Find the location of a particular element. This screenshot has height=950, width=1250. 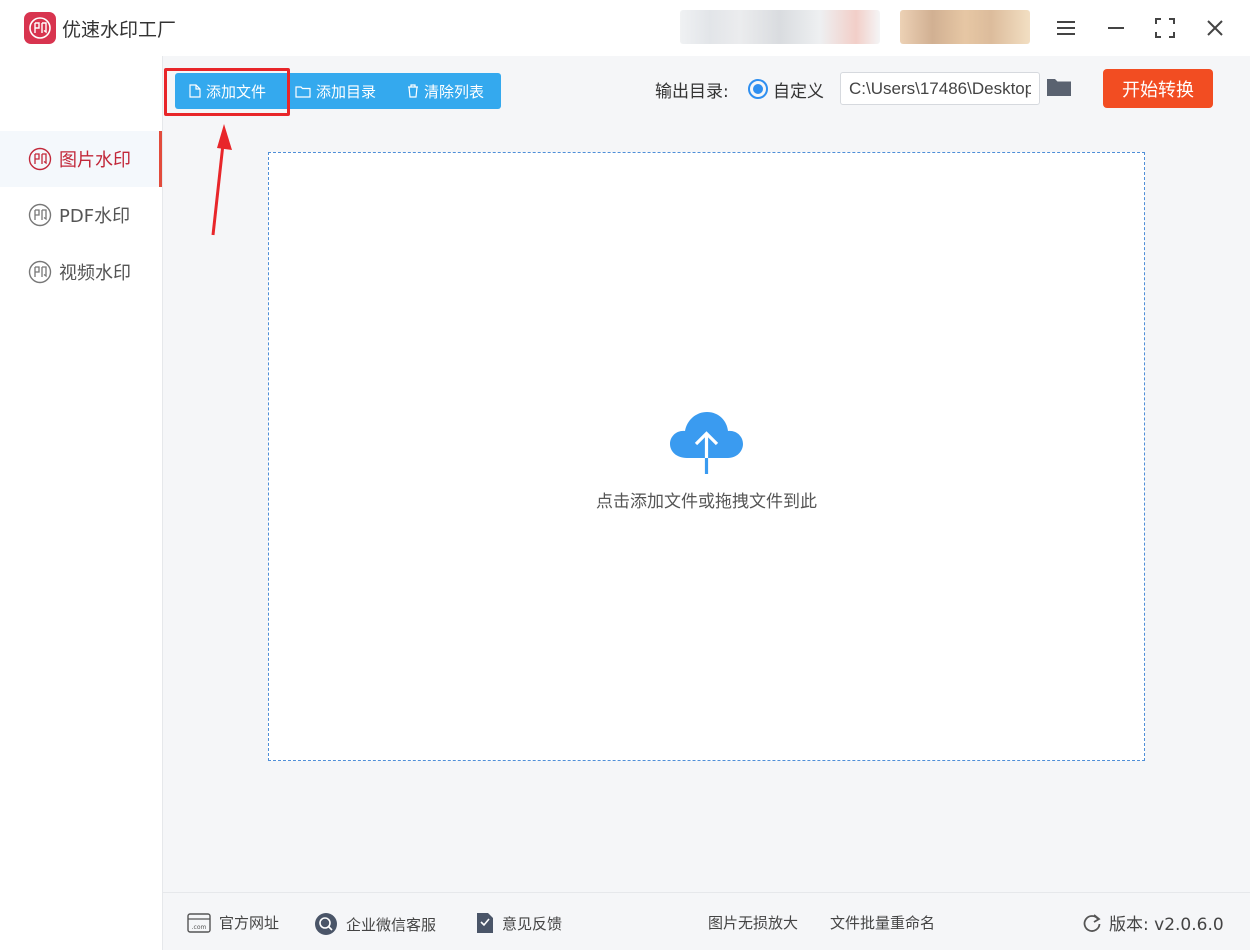

cloud-upload-icon is located at coordinates (706, 443).